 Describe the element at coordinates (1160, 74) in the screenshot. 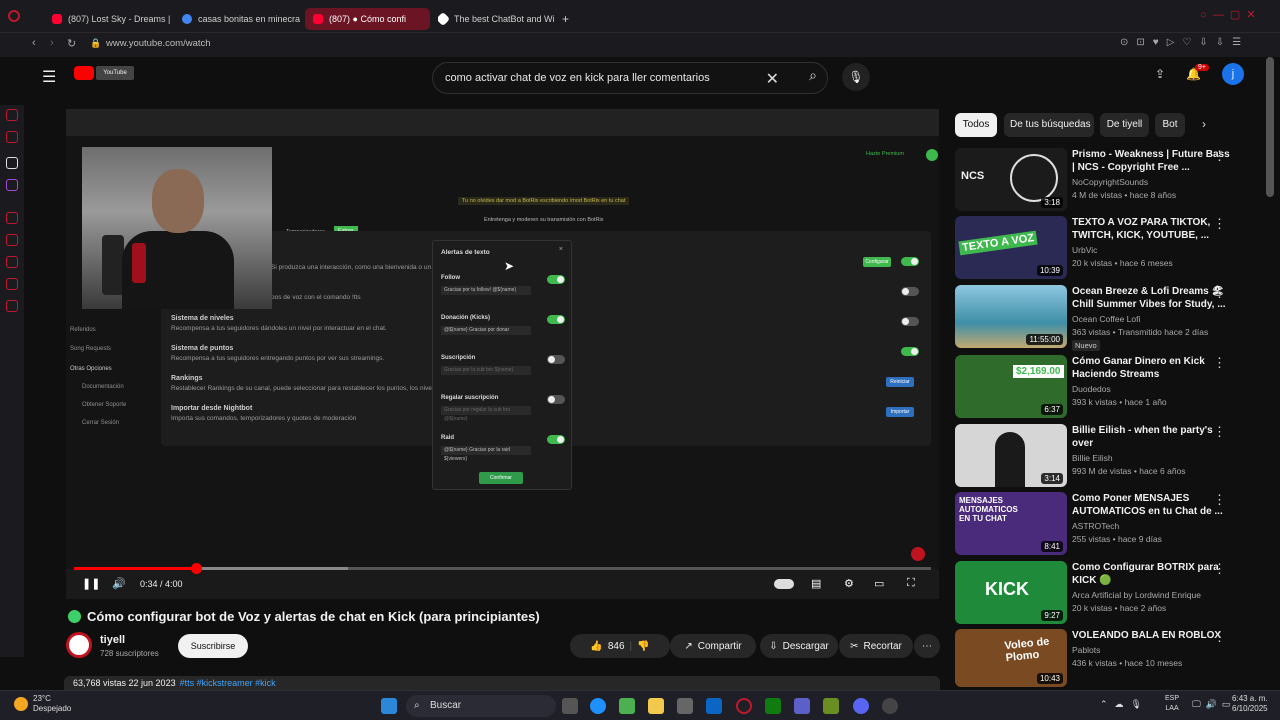

I see `upload-icon: ⇪` at that location.